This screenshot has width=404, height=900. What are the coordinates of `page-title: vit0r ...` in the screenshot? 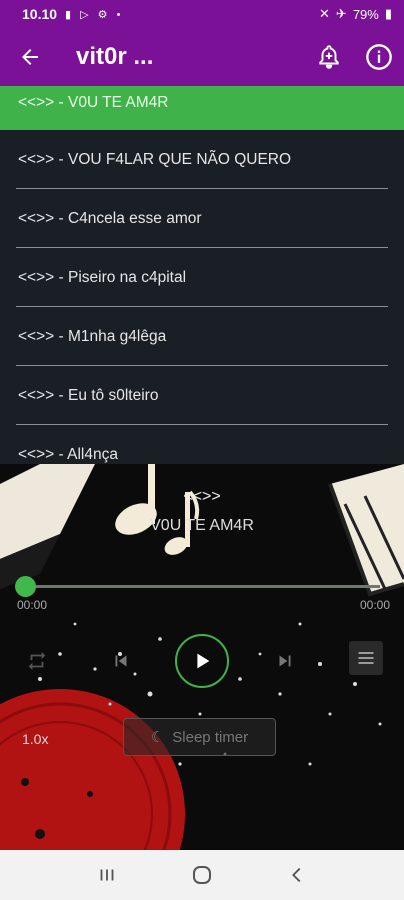 It's located at (115, 56).